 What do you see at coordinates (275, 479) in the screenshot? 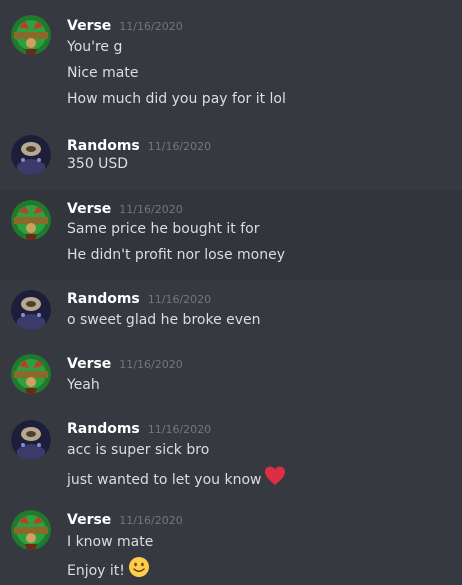
I see `heart-emoji-icon` at bounding box center [275, 479].